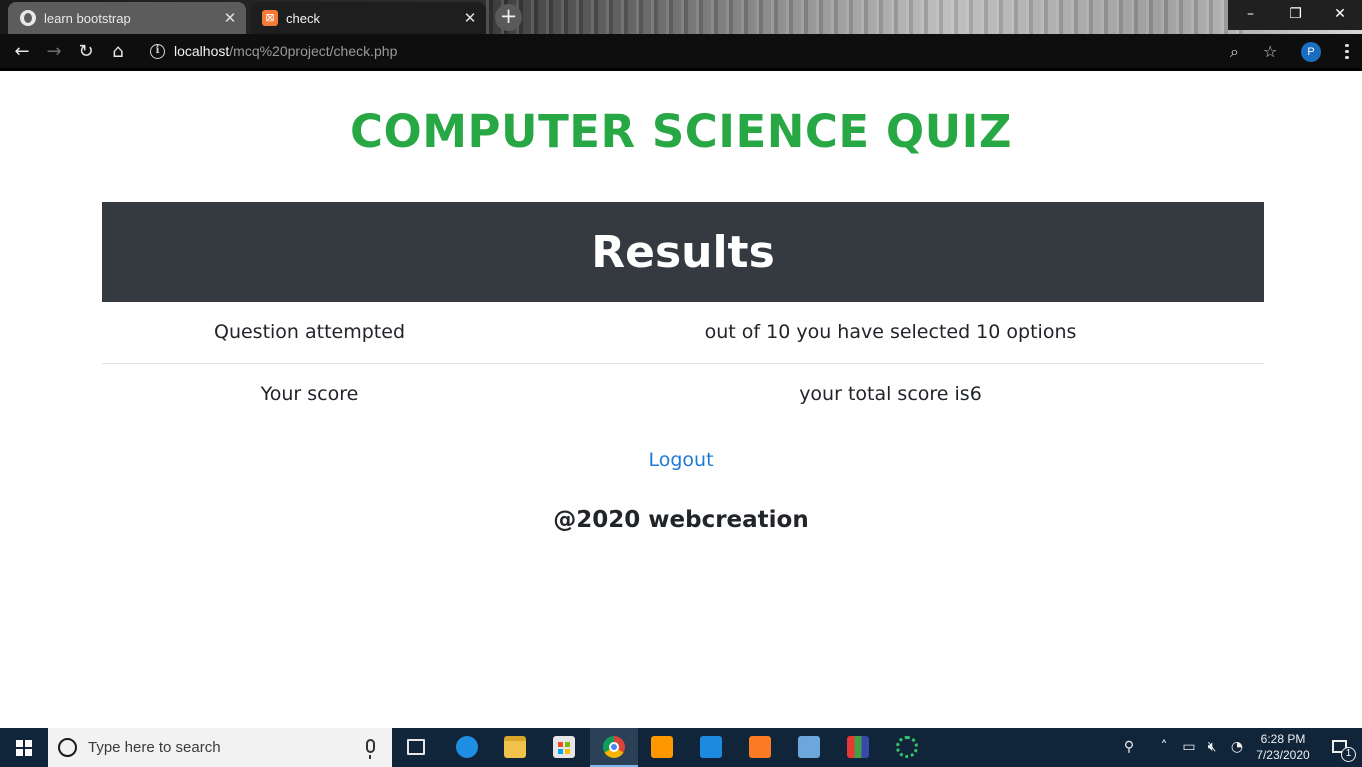 This screenshot has width=1362, height=767. Describe the element at coordinates (1237, 747) in the screenshot. I see `wifi-icon: ◔` at that location.